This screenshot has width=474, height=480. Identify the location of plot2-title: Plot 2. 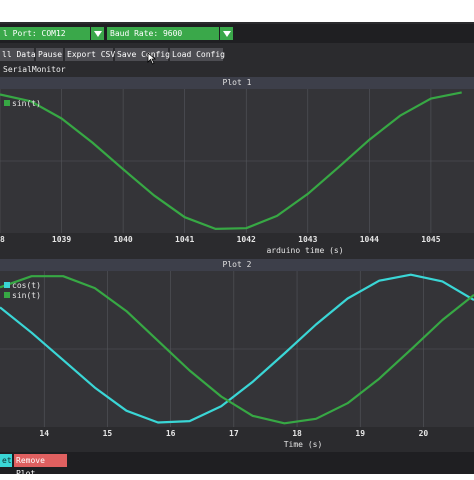
(237, 265).